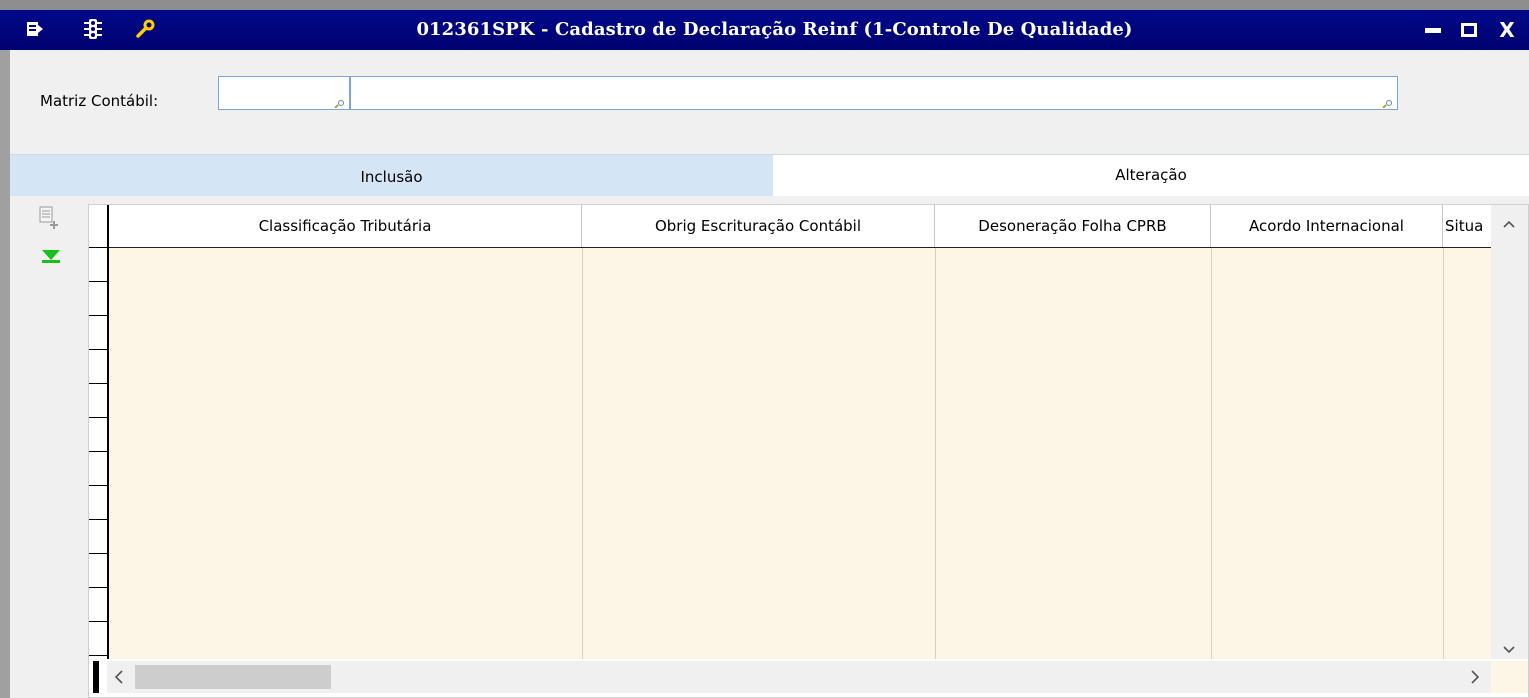 The width and height of the screenshot is (1529, 698). I want to click on scroll-right-icon, so click(1475, 678).